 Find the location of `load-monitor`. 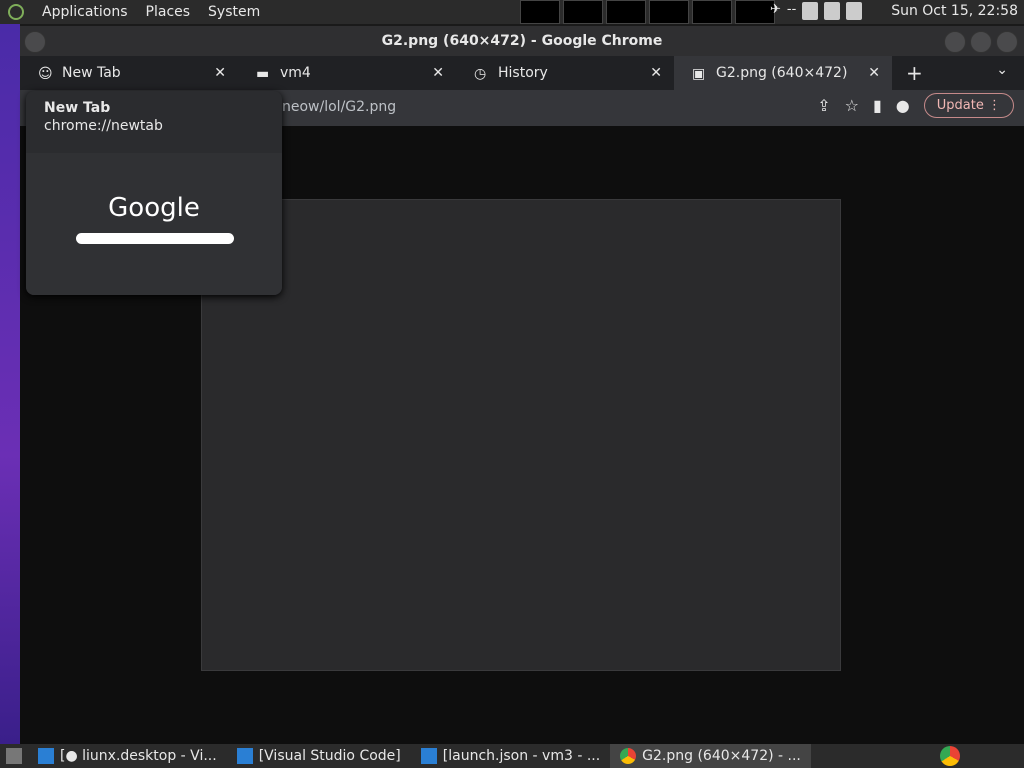

load-monitor is located at coordinates (712, 12).